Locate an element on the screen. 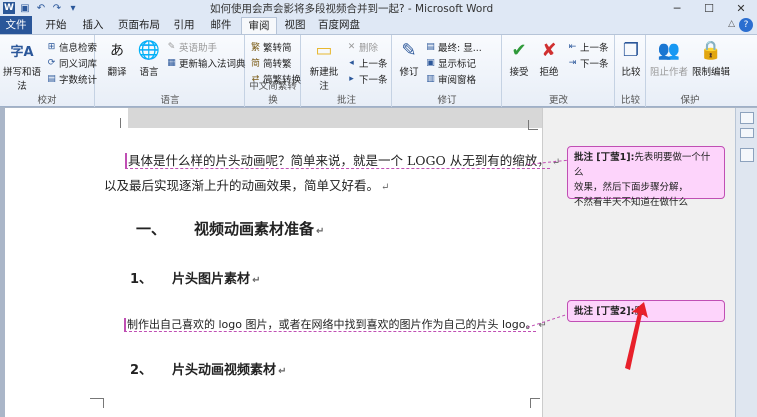  paragraph-intro-line1: 具体是什么样的片头动画呢？简单来说，就是一个 LOGO 从无到有的缩放， ↵ is located at coordinates (342, 159).